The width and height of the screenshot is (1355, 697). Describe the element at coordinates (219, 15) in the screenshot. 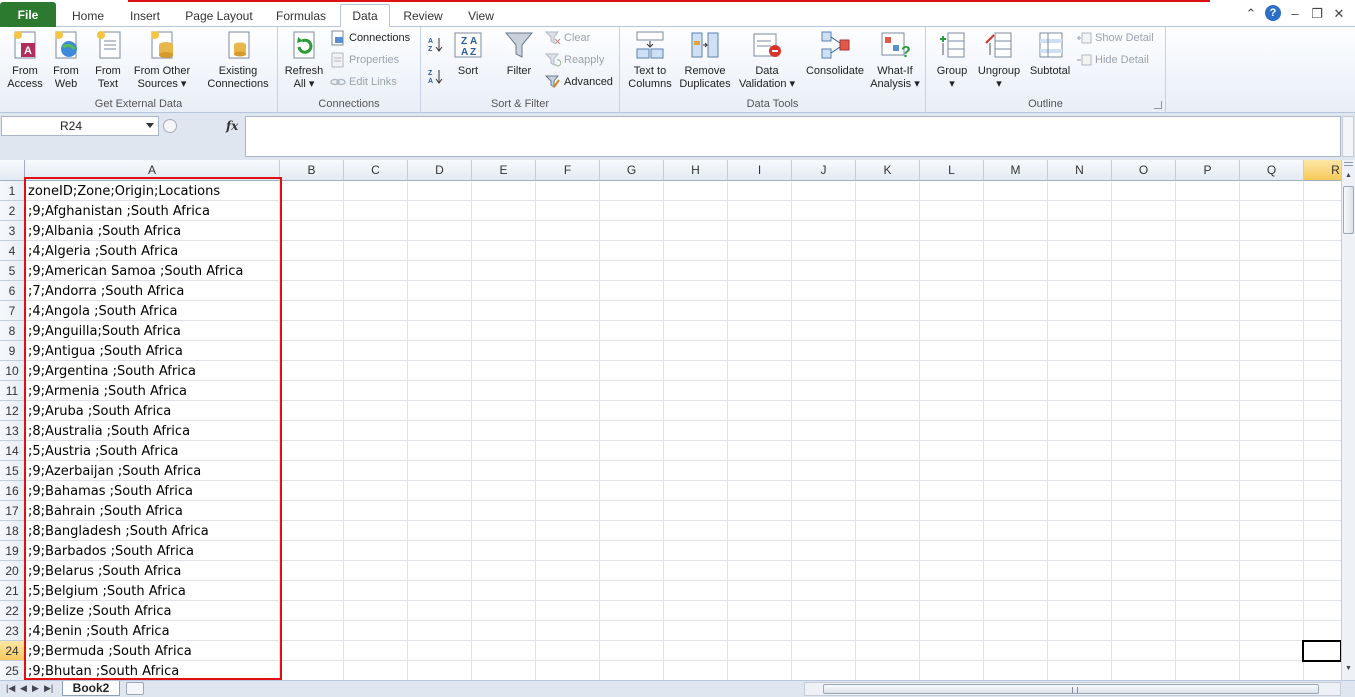

I see `tab-page-layout: Page Layout` at that location.